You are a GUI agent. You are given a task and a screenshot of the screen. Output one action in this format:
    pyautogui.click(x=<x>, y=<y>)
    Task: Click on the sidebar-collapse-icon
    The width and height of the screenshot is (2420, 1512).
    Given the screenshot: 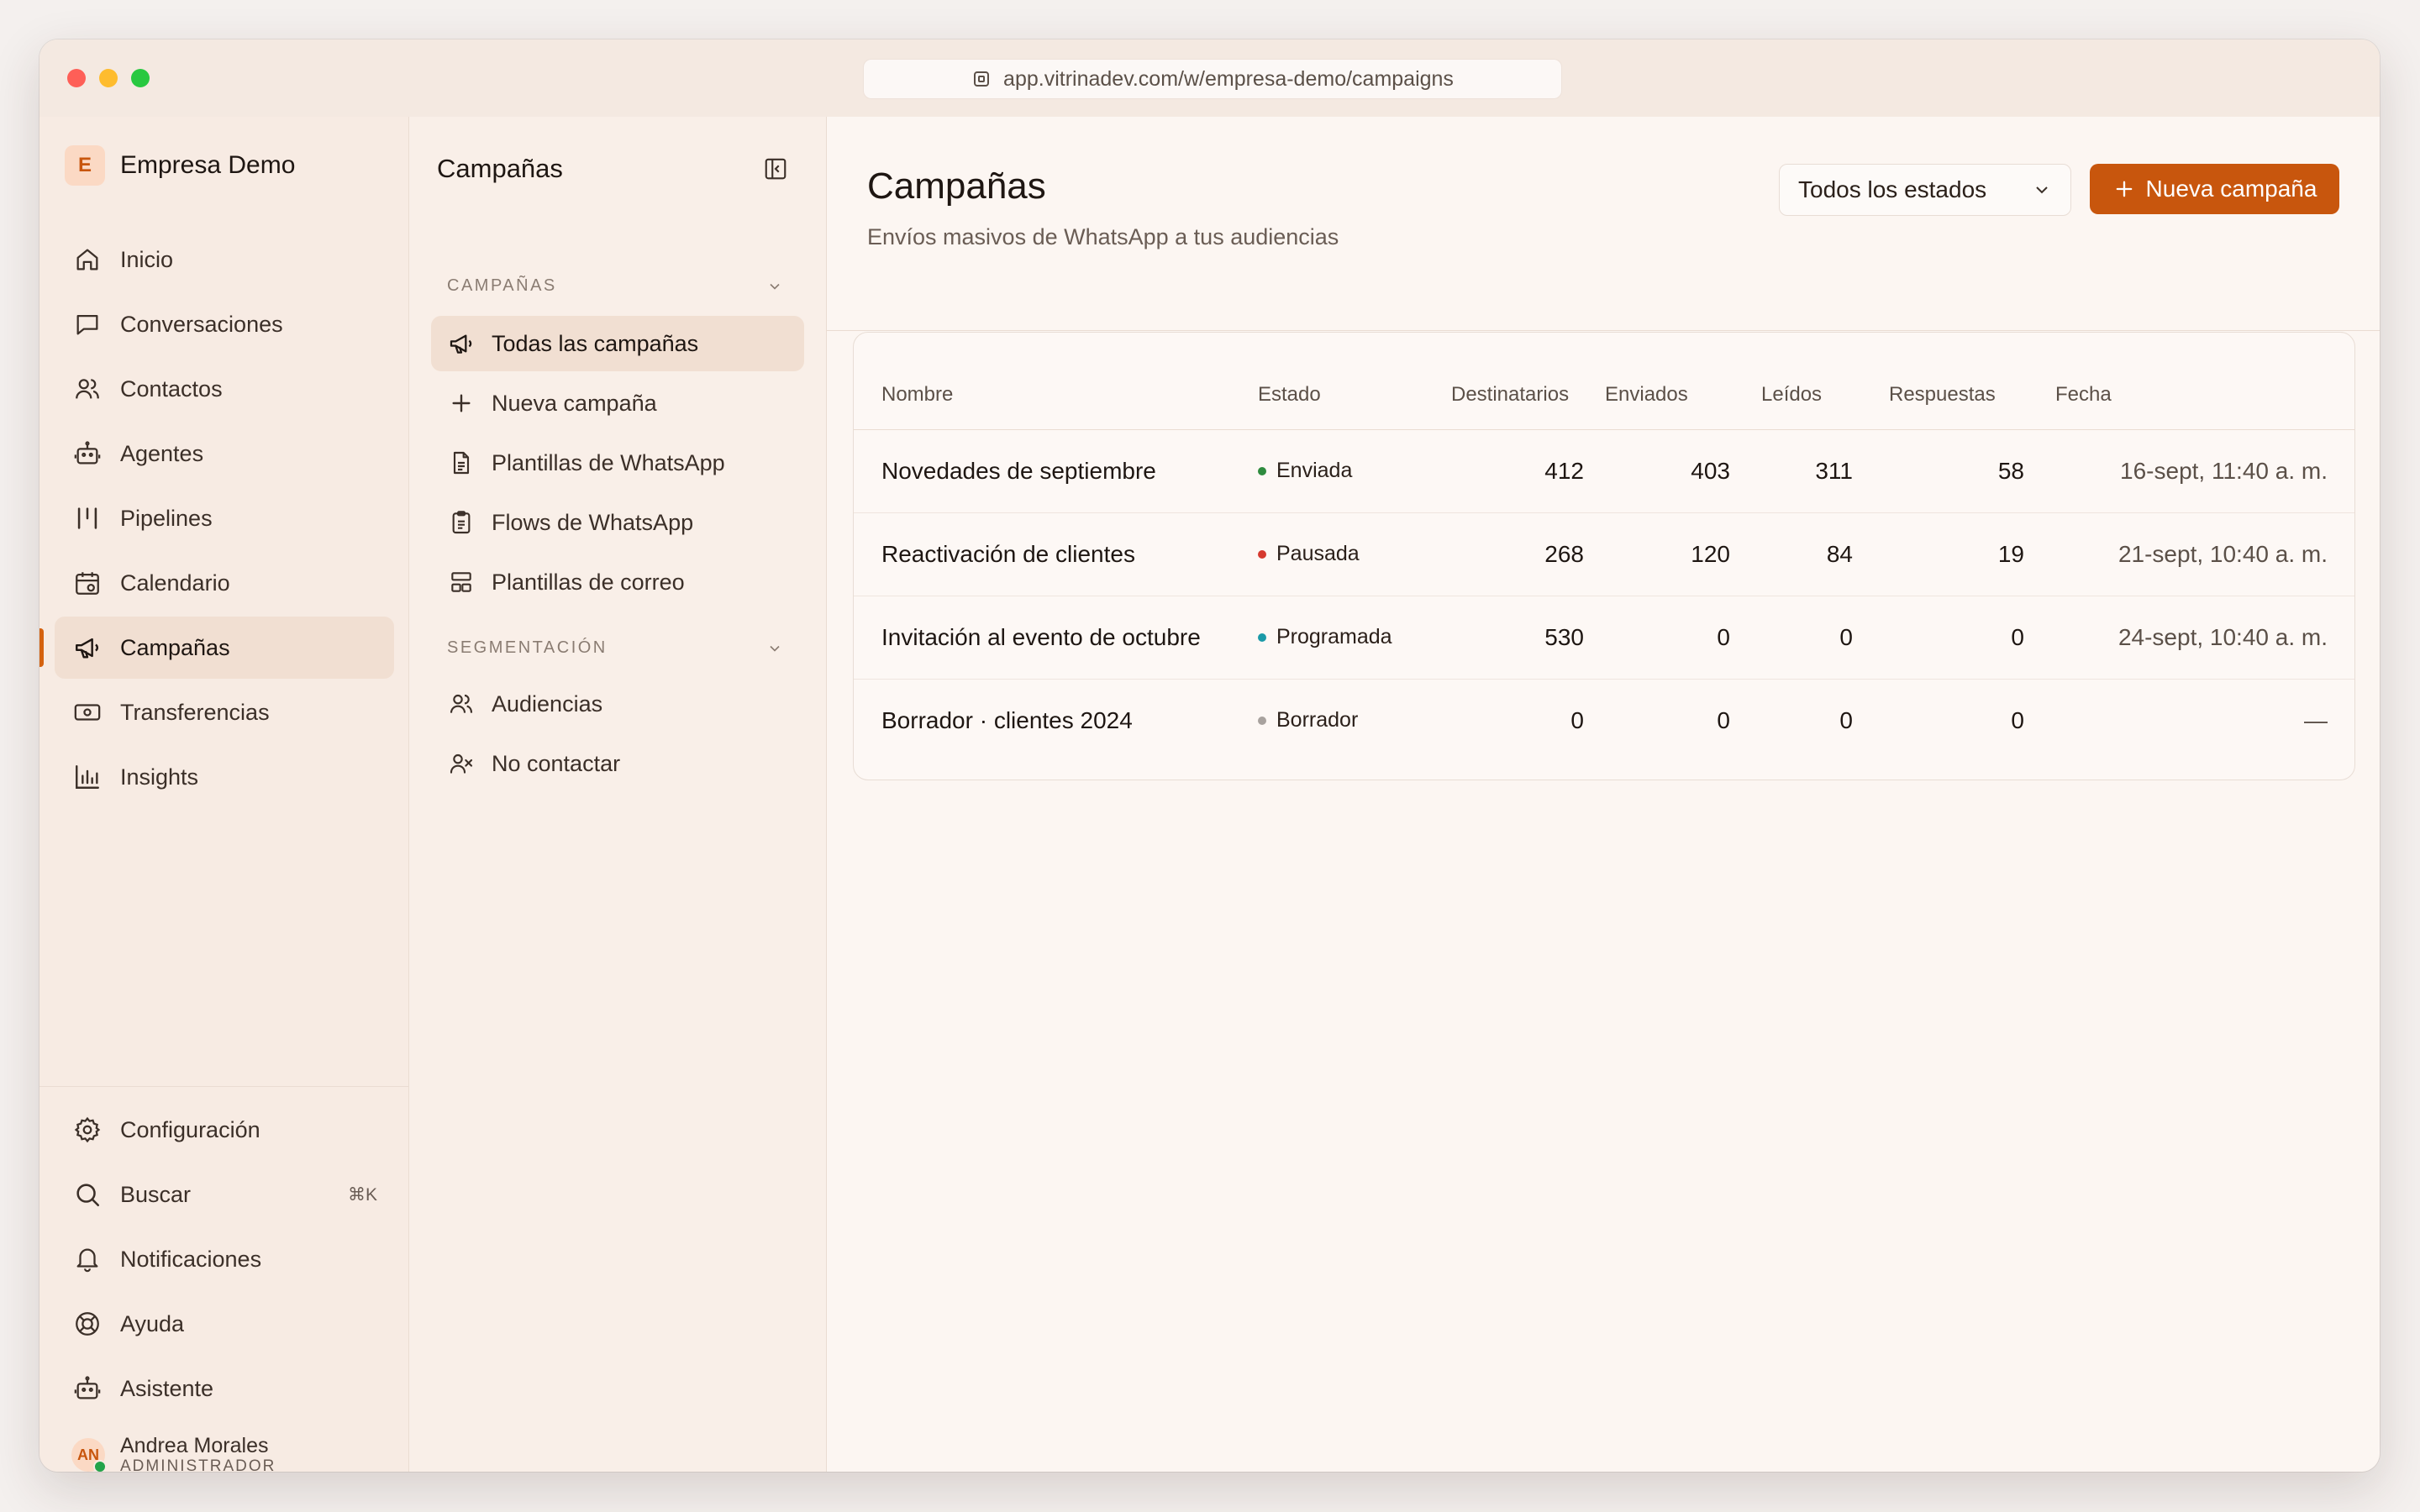 What is the action you would take?
    pyautogui.click(x=775, y=169)
    